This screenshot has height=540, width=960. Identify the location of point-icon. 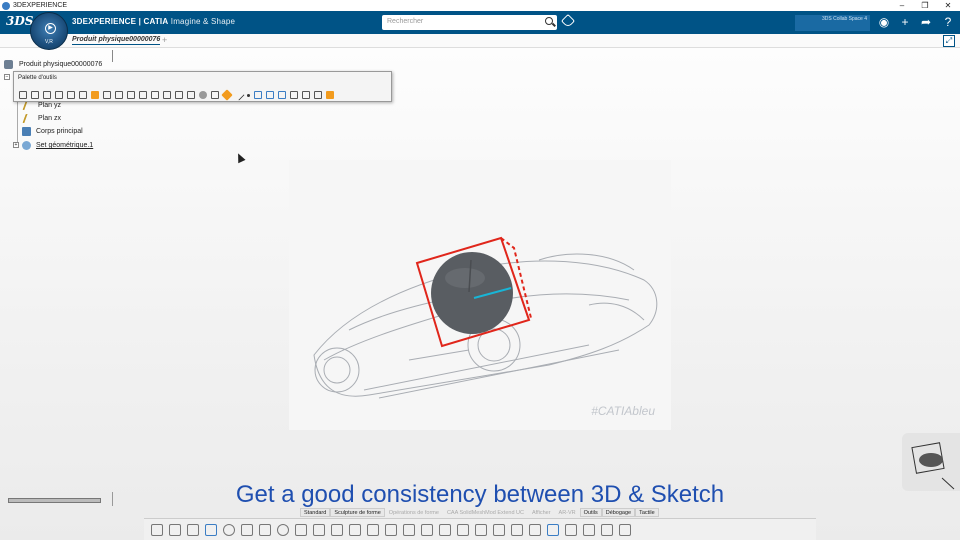
(373, 529).